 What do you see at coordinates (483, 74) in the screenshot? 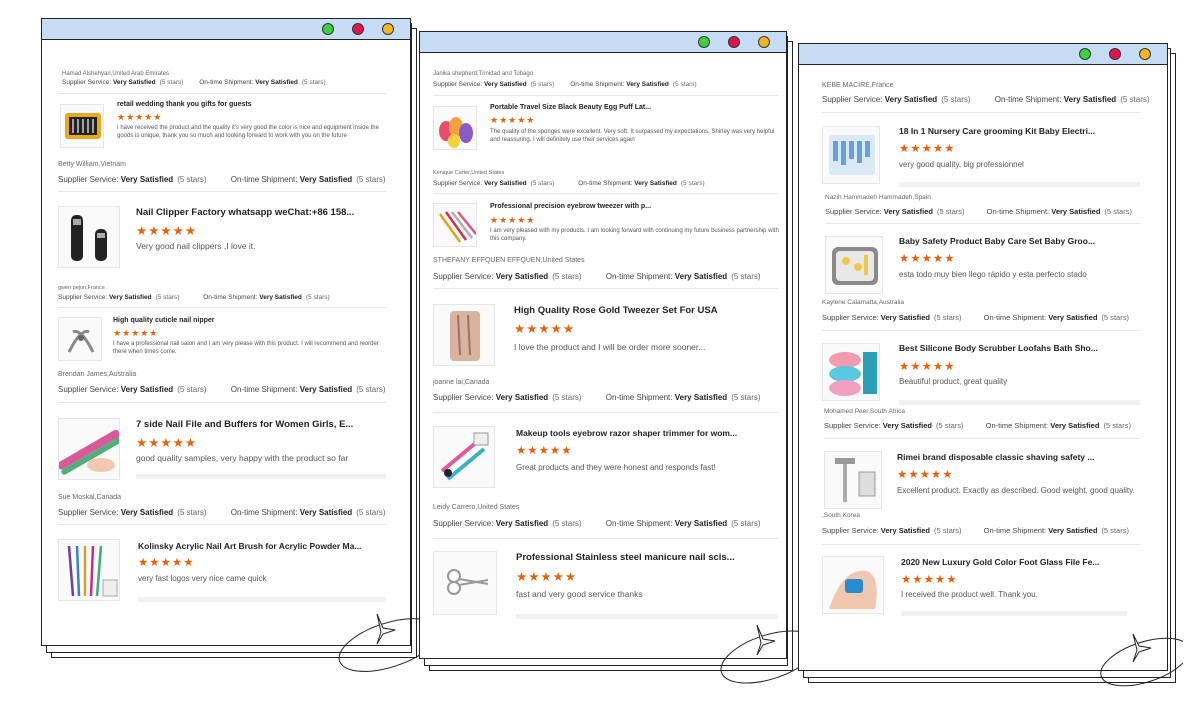
I see `reviewer-name: Janika shepherd,Trinidad and Tobago` at bounding box center [483, 74].